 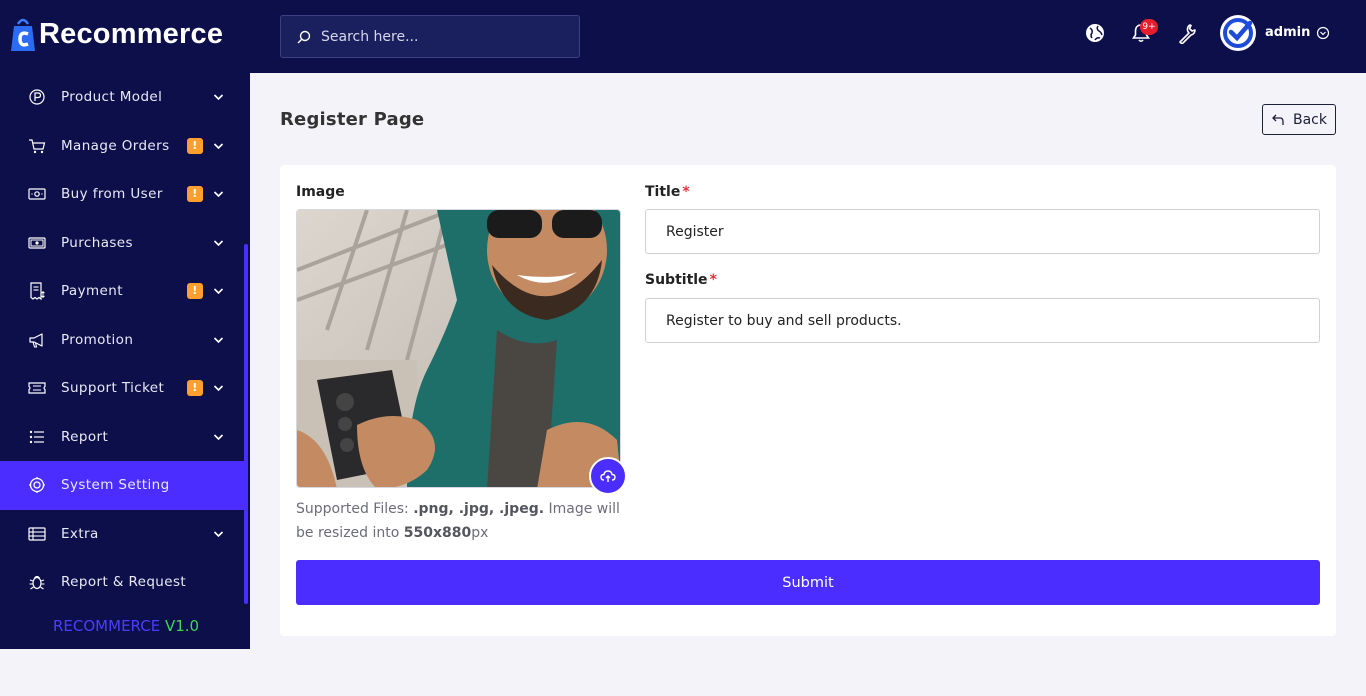 I want to click on ticket-icon, so click(x=37, y=388).